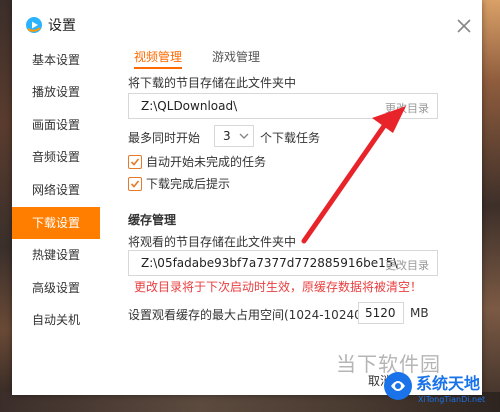  I want to click on watermark-brand: 系统天地, so click(448, 383).